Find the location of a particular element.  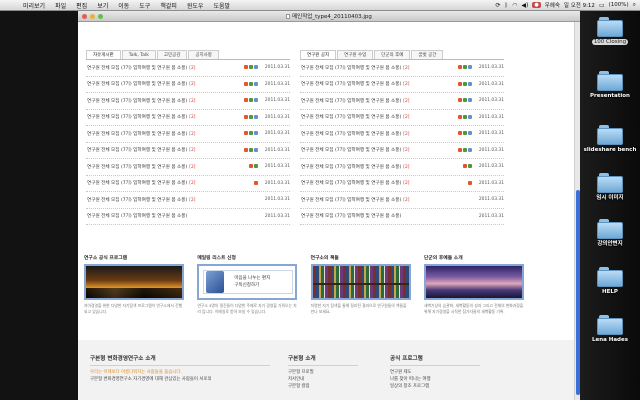

tab-dangun: 단군의 후예 is located at coordinates (392, 54).